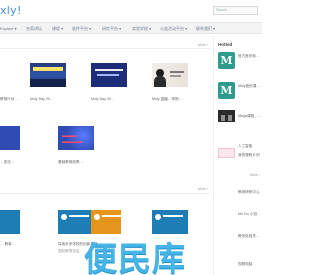 Image resolution: width=320 pixels, height=275 pixels. Describe the element at coordinates (226, 153) in the screenshot. I see `pink-card-icon` at that location.